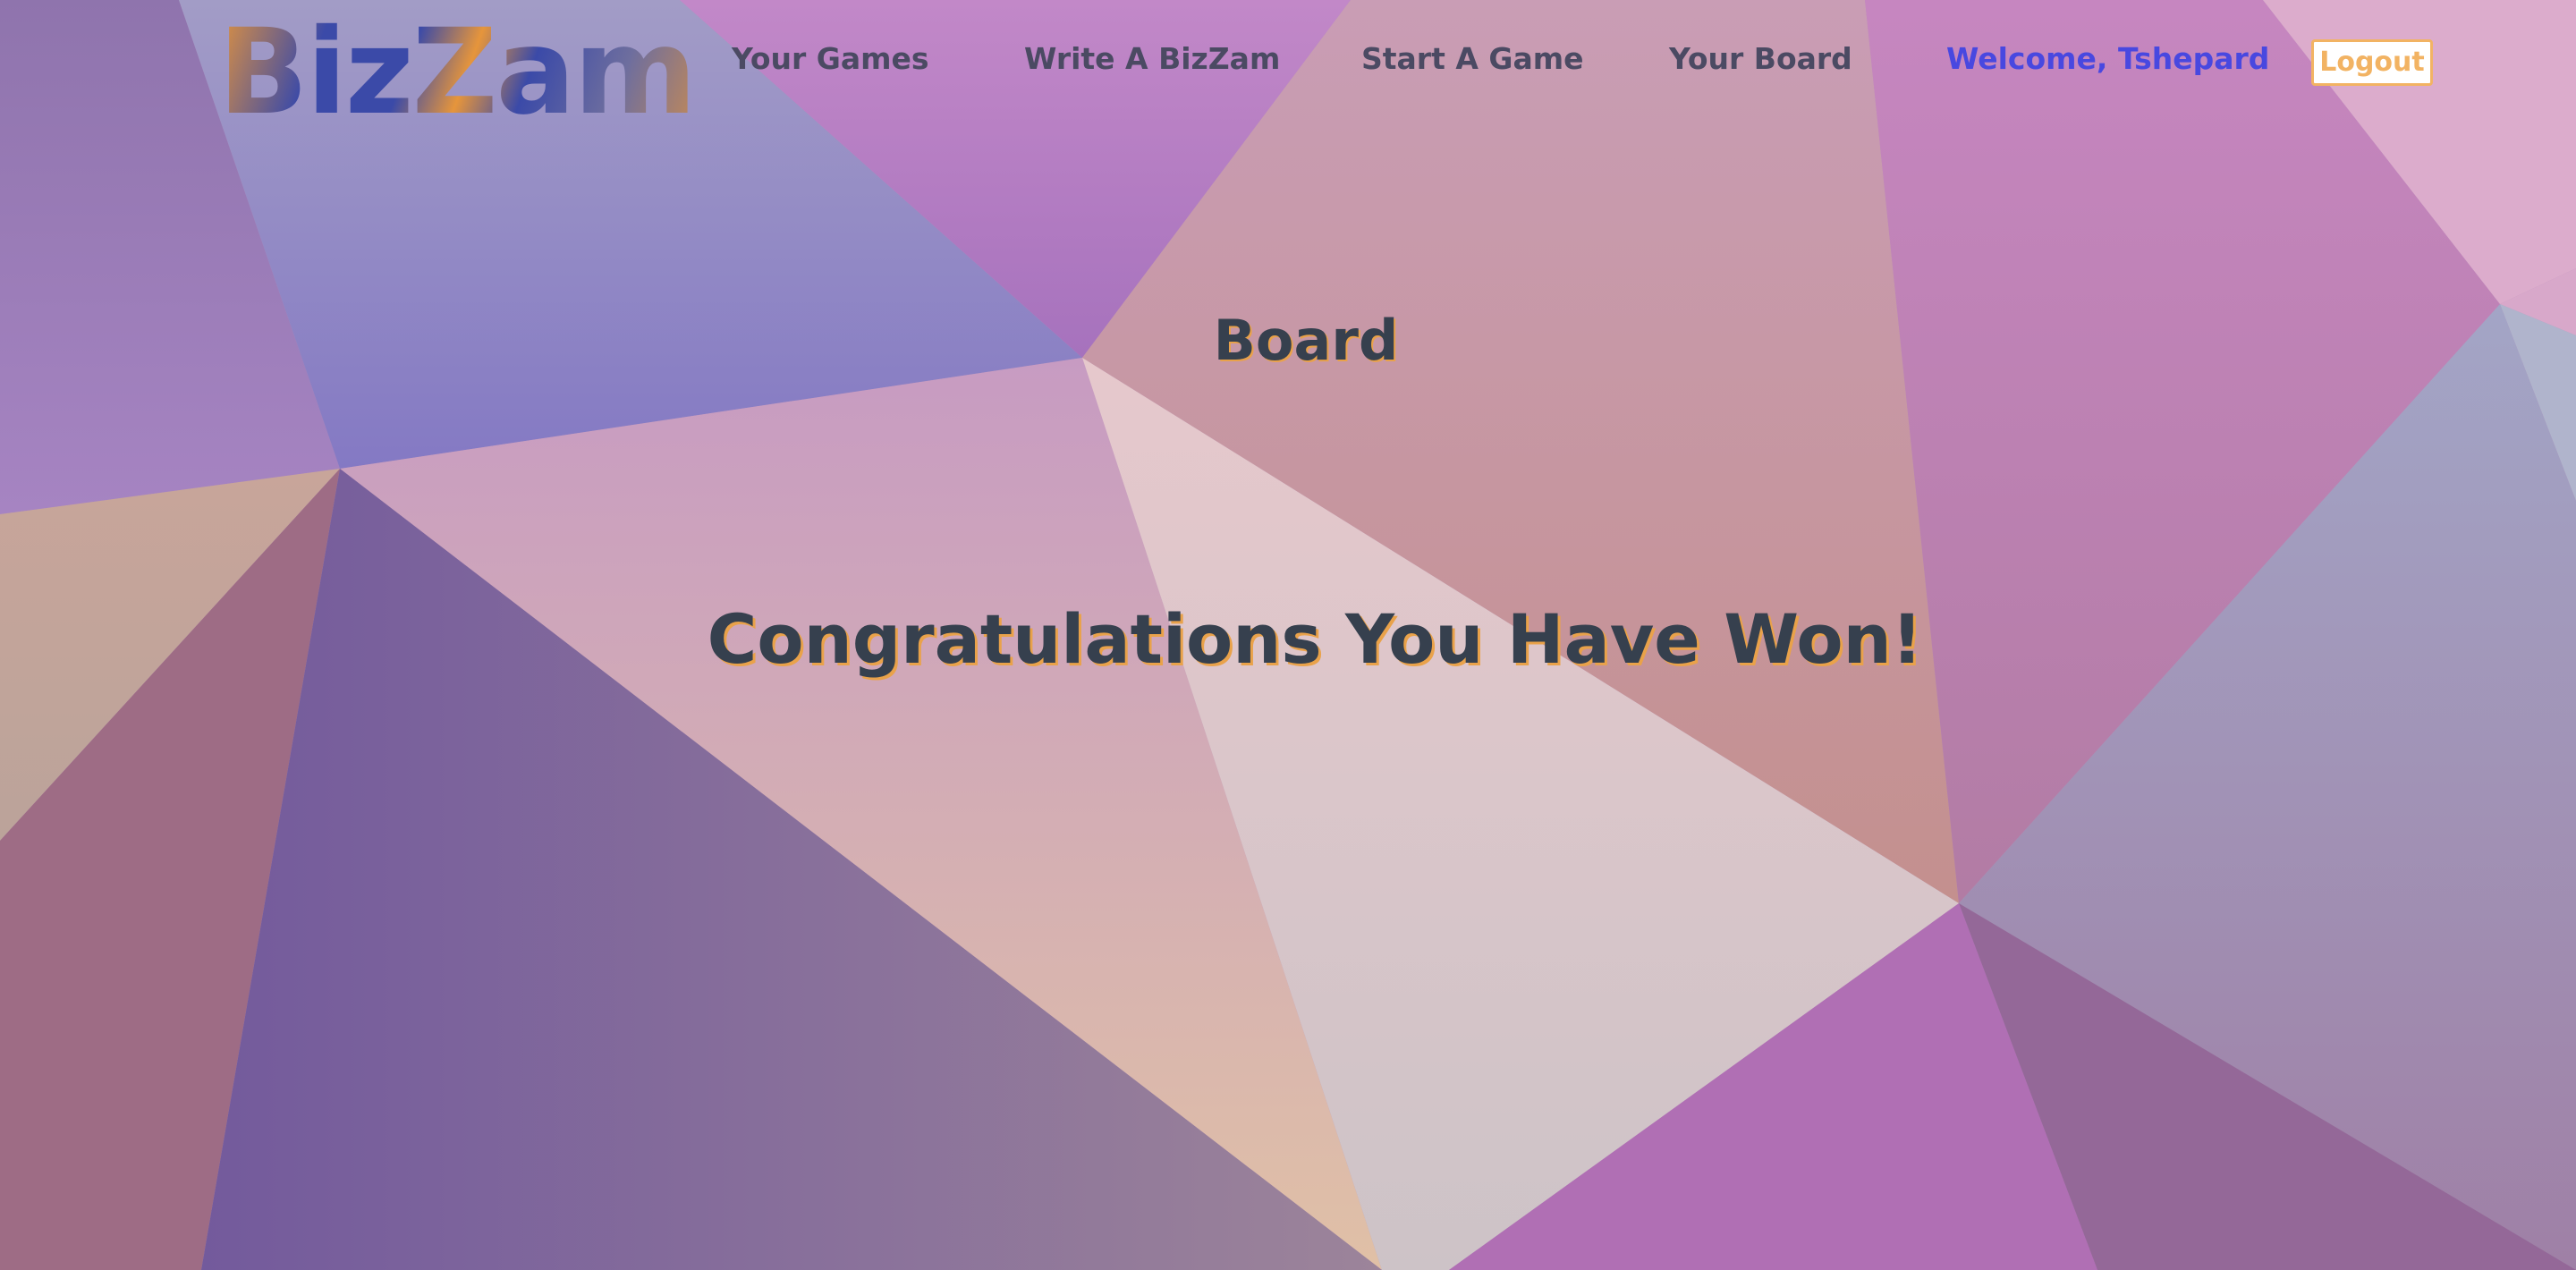  I want to click on nav-your-board: Your Board, so click(1760, 59).